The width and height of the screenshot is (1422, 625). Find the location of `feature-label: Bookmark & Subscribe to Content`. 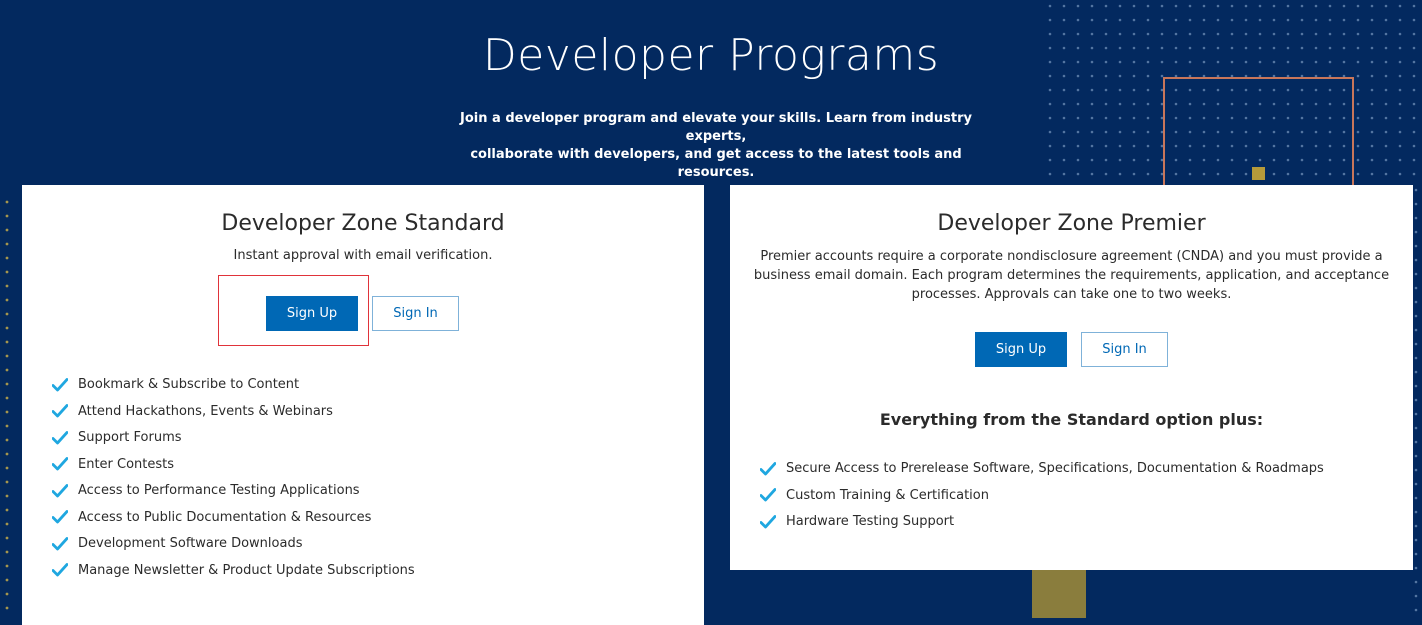

feature-label: Bookmark & Subscribe to Content is located at coordinates (189, 384).